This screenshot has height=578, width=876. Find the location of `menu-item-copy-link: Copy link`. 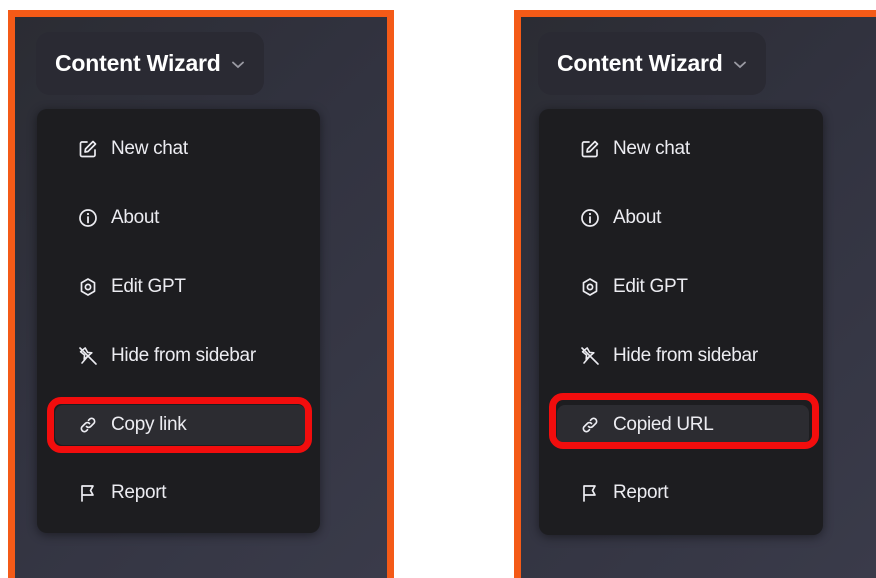

menu-item-copy-link: Copy link is located at coordinates (180, 425).